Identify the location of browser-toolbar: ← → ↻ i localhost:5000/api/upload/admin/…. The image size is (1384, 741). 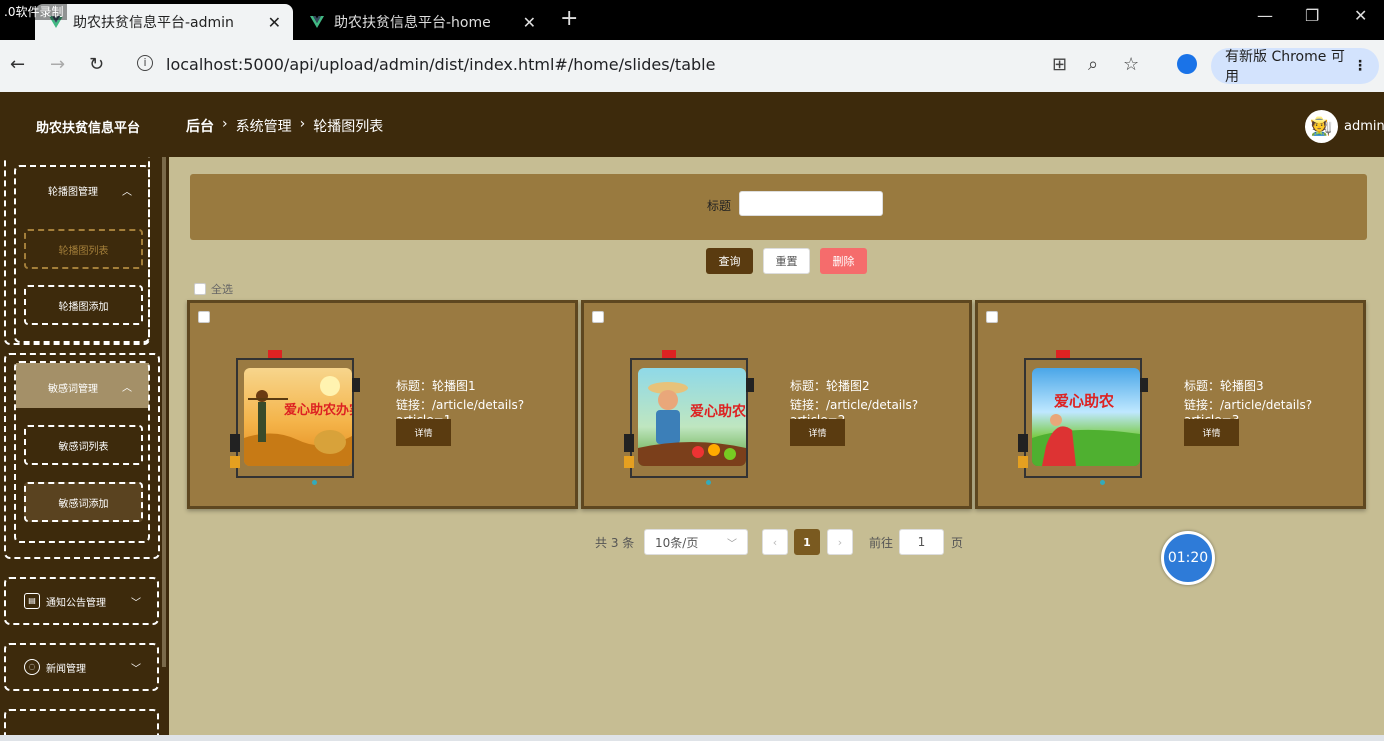
(692, 66).